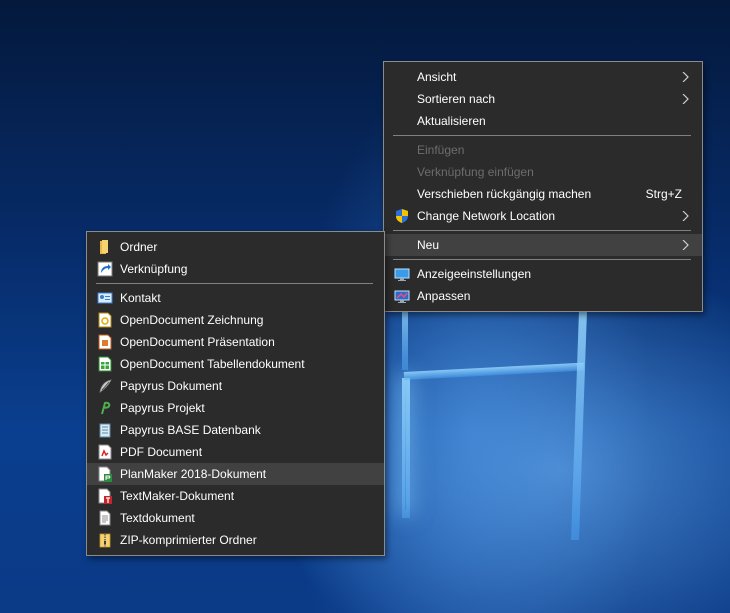  Describe the element at coordinates (543, 150) in the screenshot. I see `menu-item-einfuegen: Einfügen` at that location.